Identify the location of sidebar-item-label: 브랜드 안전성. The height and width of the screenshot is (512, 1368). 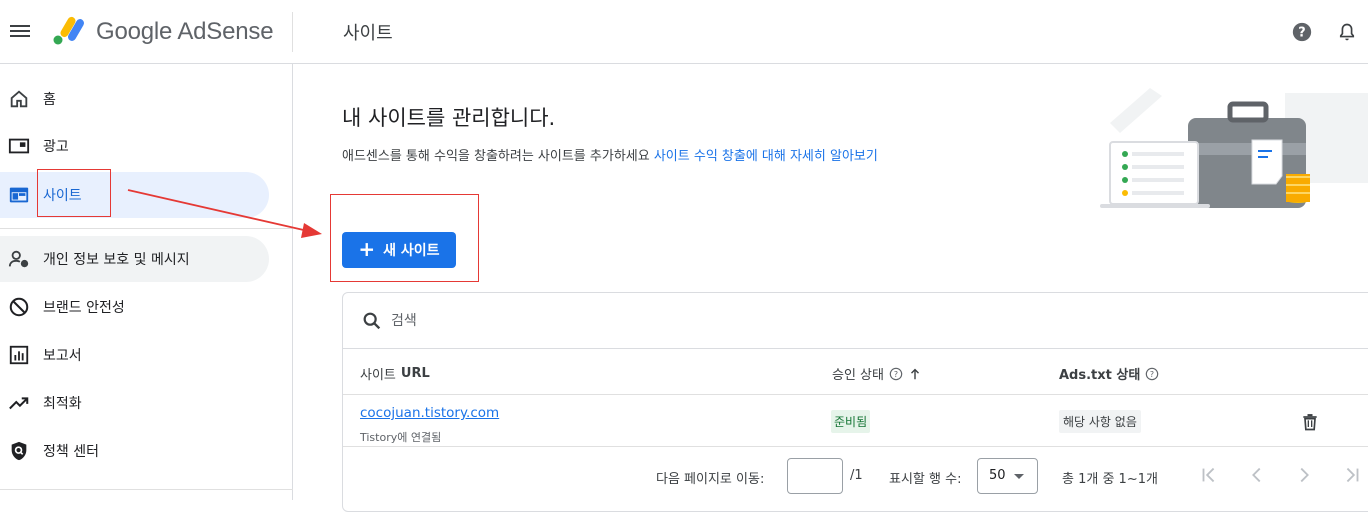
(84, 308).